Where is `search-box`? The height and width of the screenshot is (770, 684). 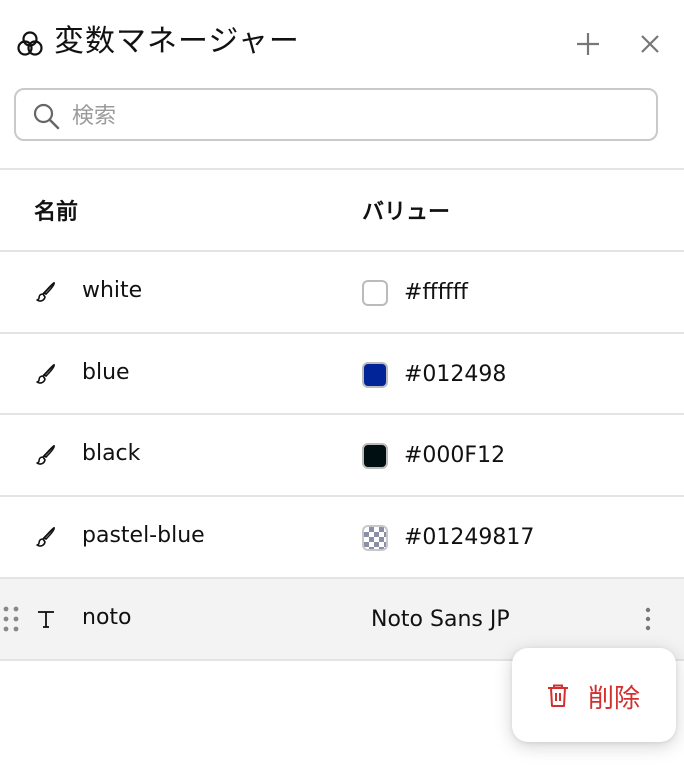 search-box is located at coordinates (336, 114).